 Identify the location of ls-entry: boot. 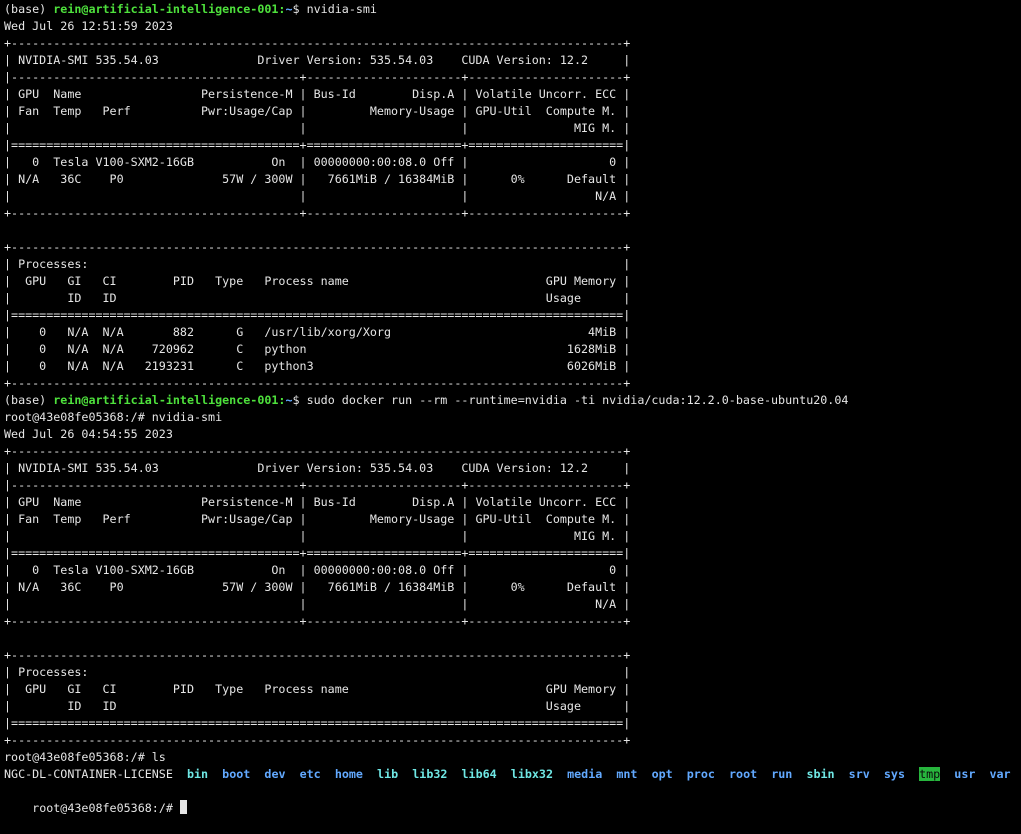
(236, 774).